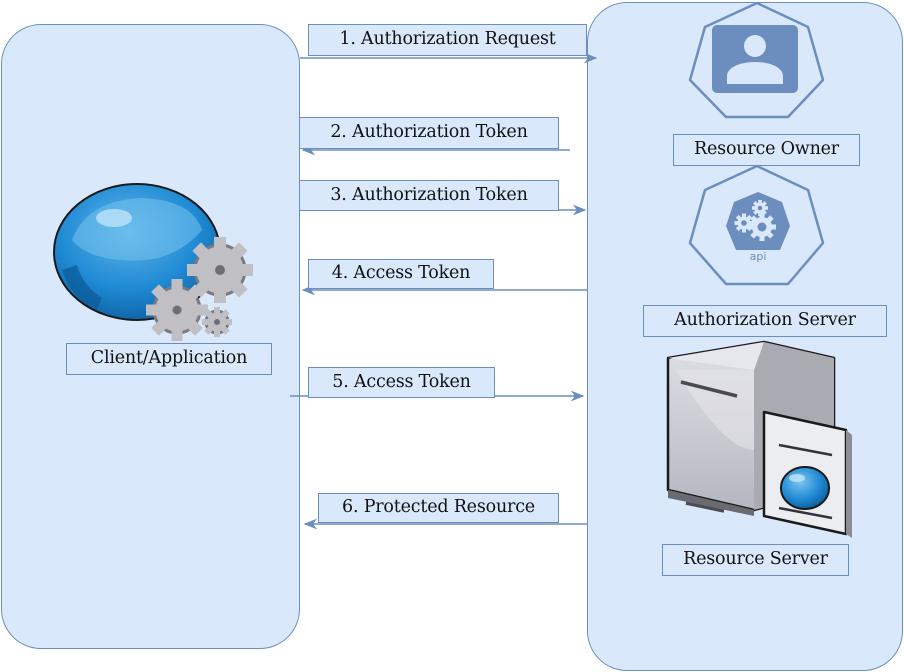  What do you see at coordinates (447, 40) in the screenshot?
I see `step-1-label: 1. Authorization Request` at bounding box center [447, 40].